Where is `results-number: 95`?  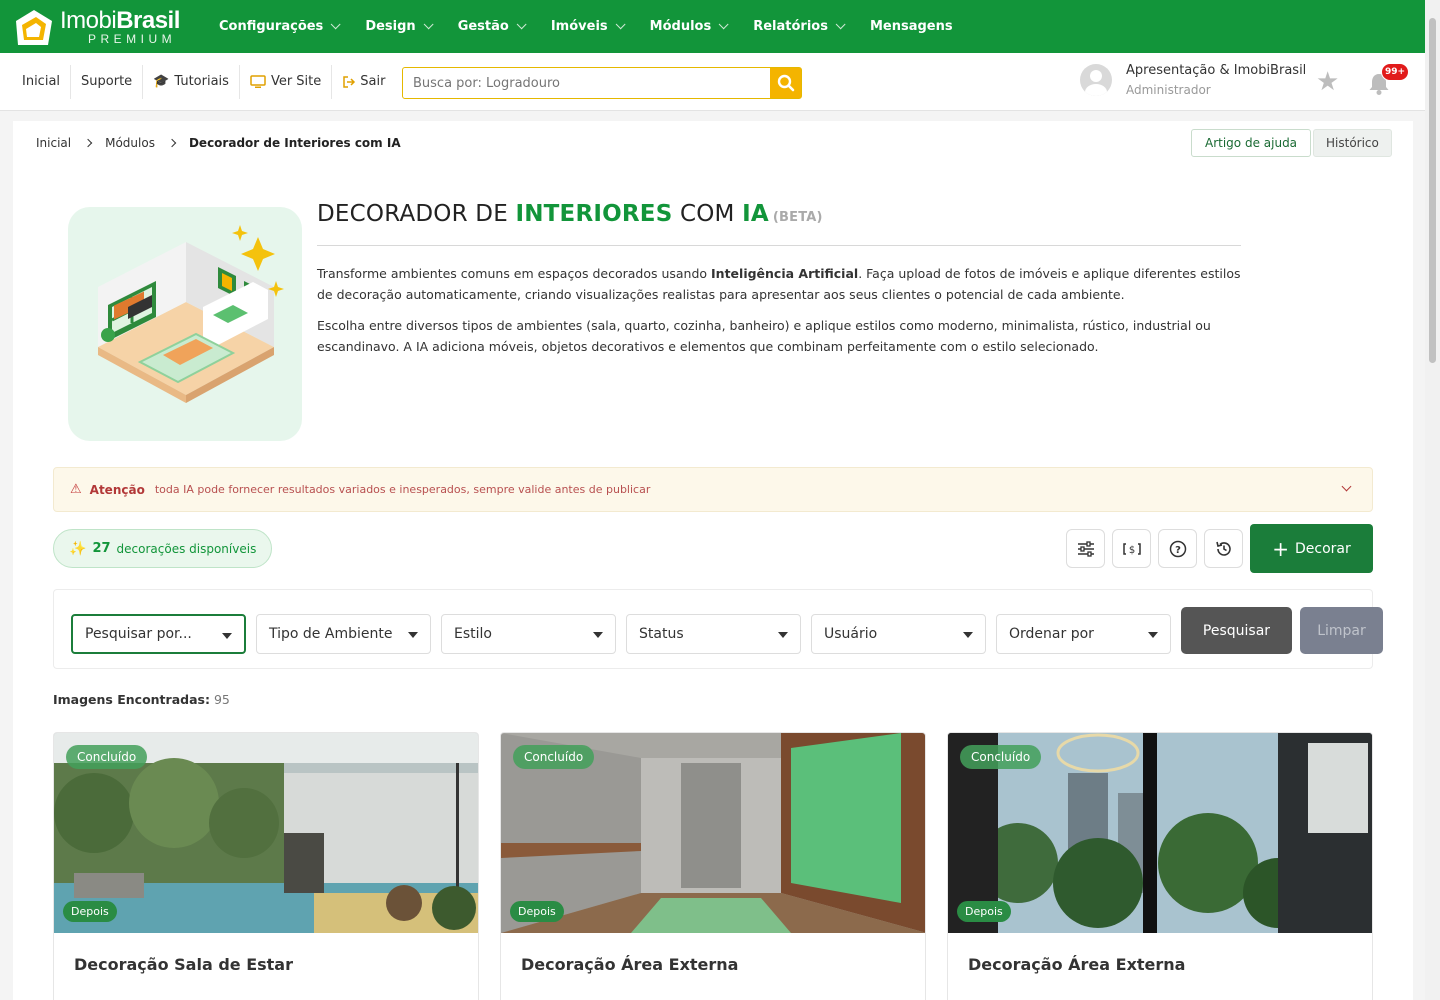
results-number: 95 is located at coordinates (221, 699).